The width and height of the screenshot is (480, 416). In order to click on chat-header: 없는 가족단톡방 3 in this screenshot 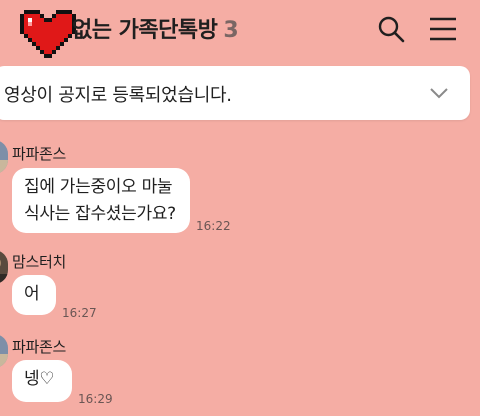, I will do `click(240, 30)`.